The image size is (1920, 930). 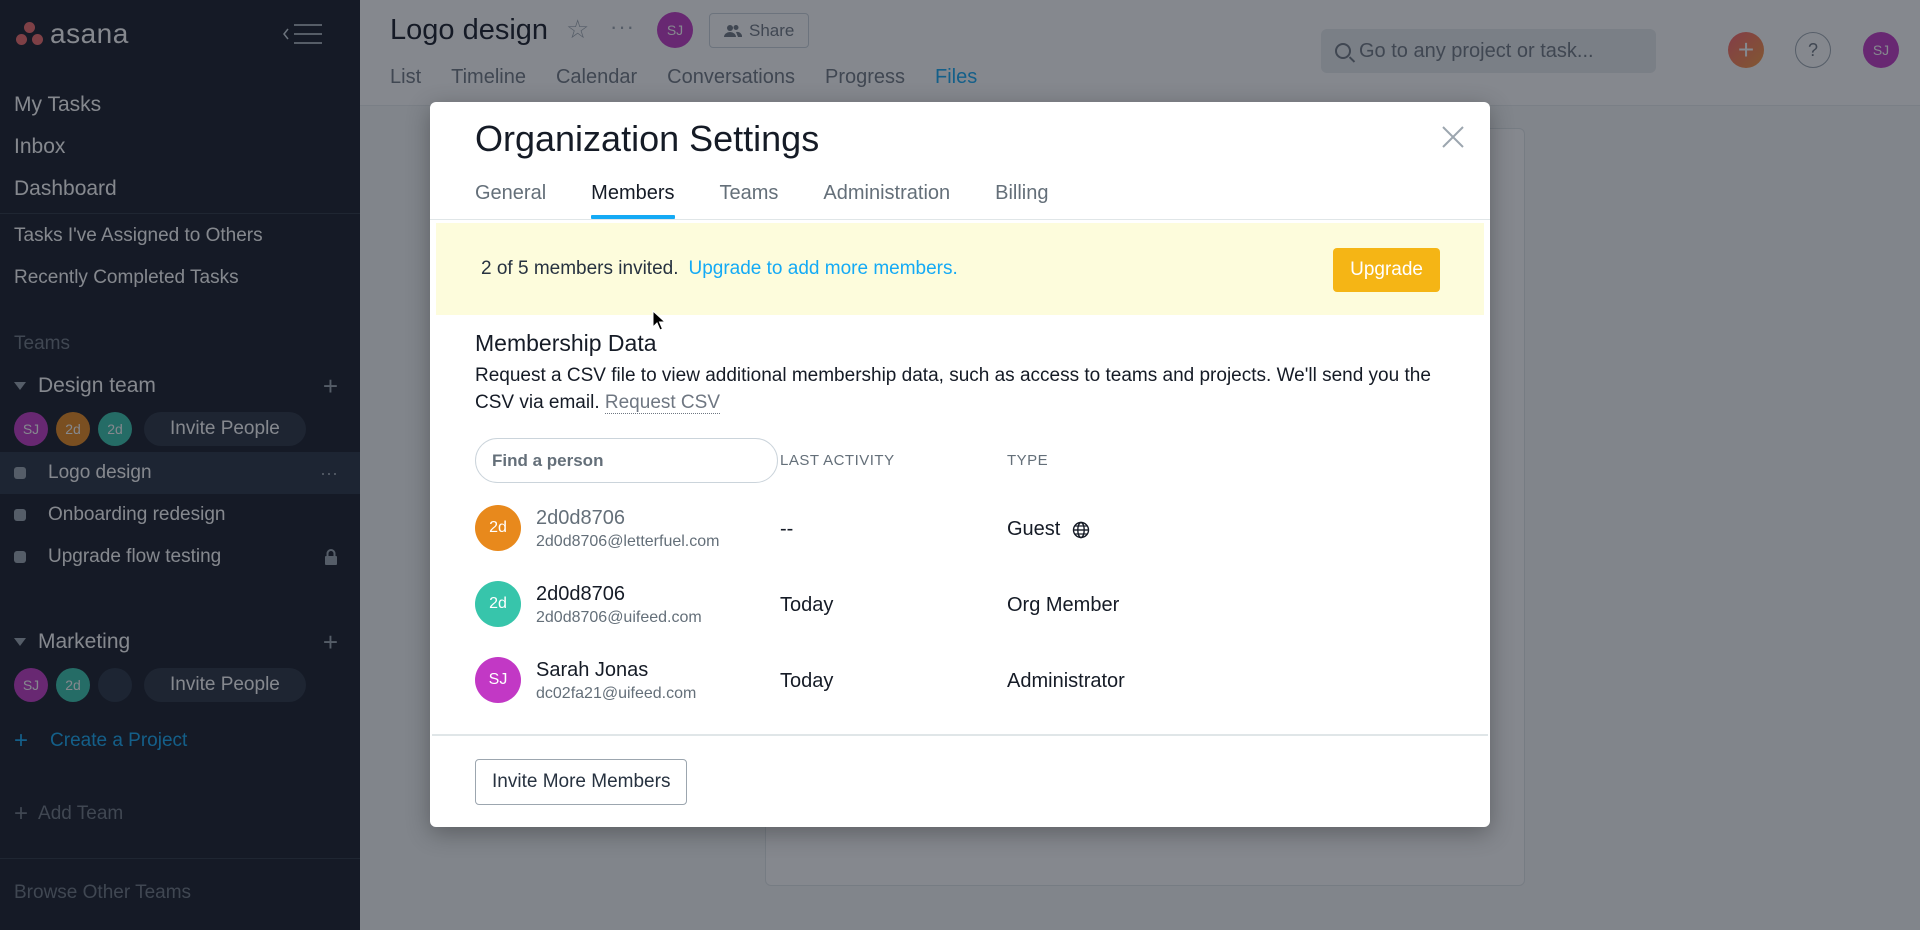 What do you see at coordinates (1034, 529) in the screenshot?
I see `member-type-label: Guest` at bounding box center [1034, 529].